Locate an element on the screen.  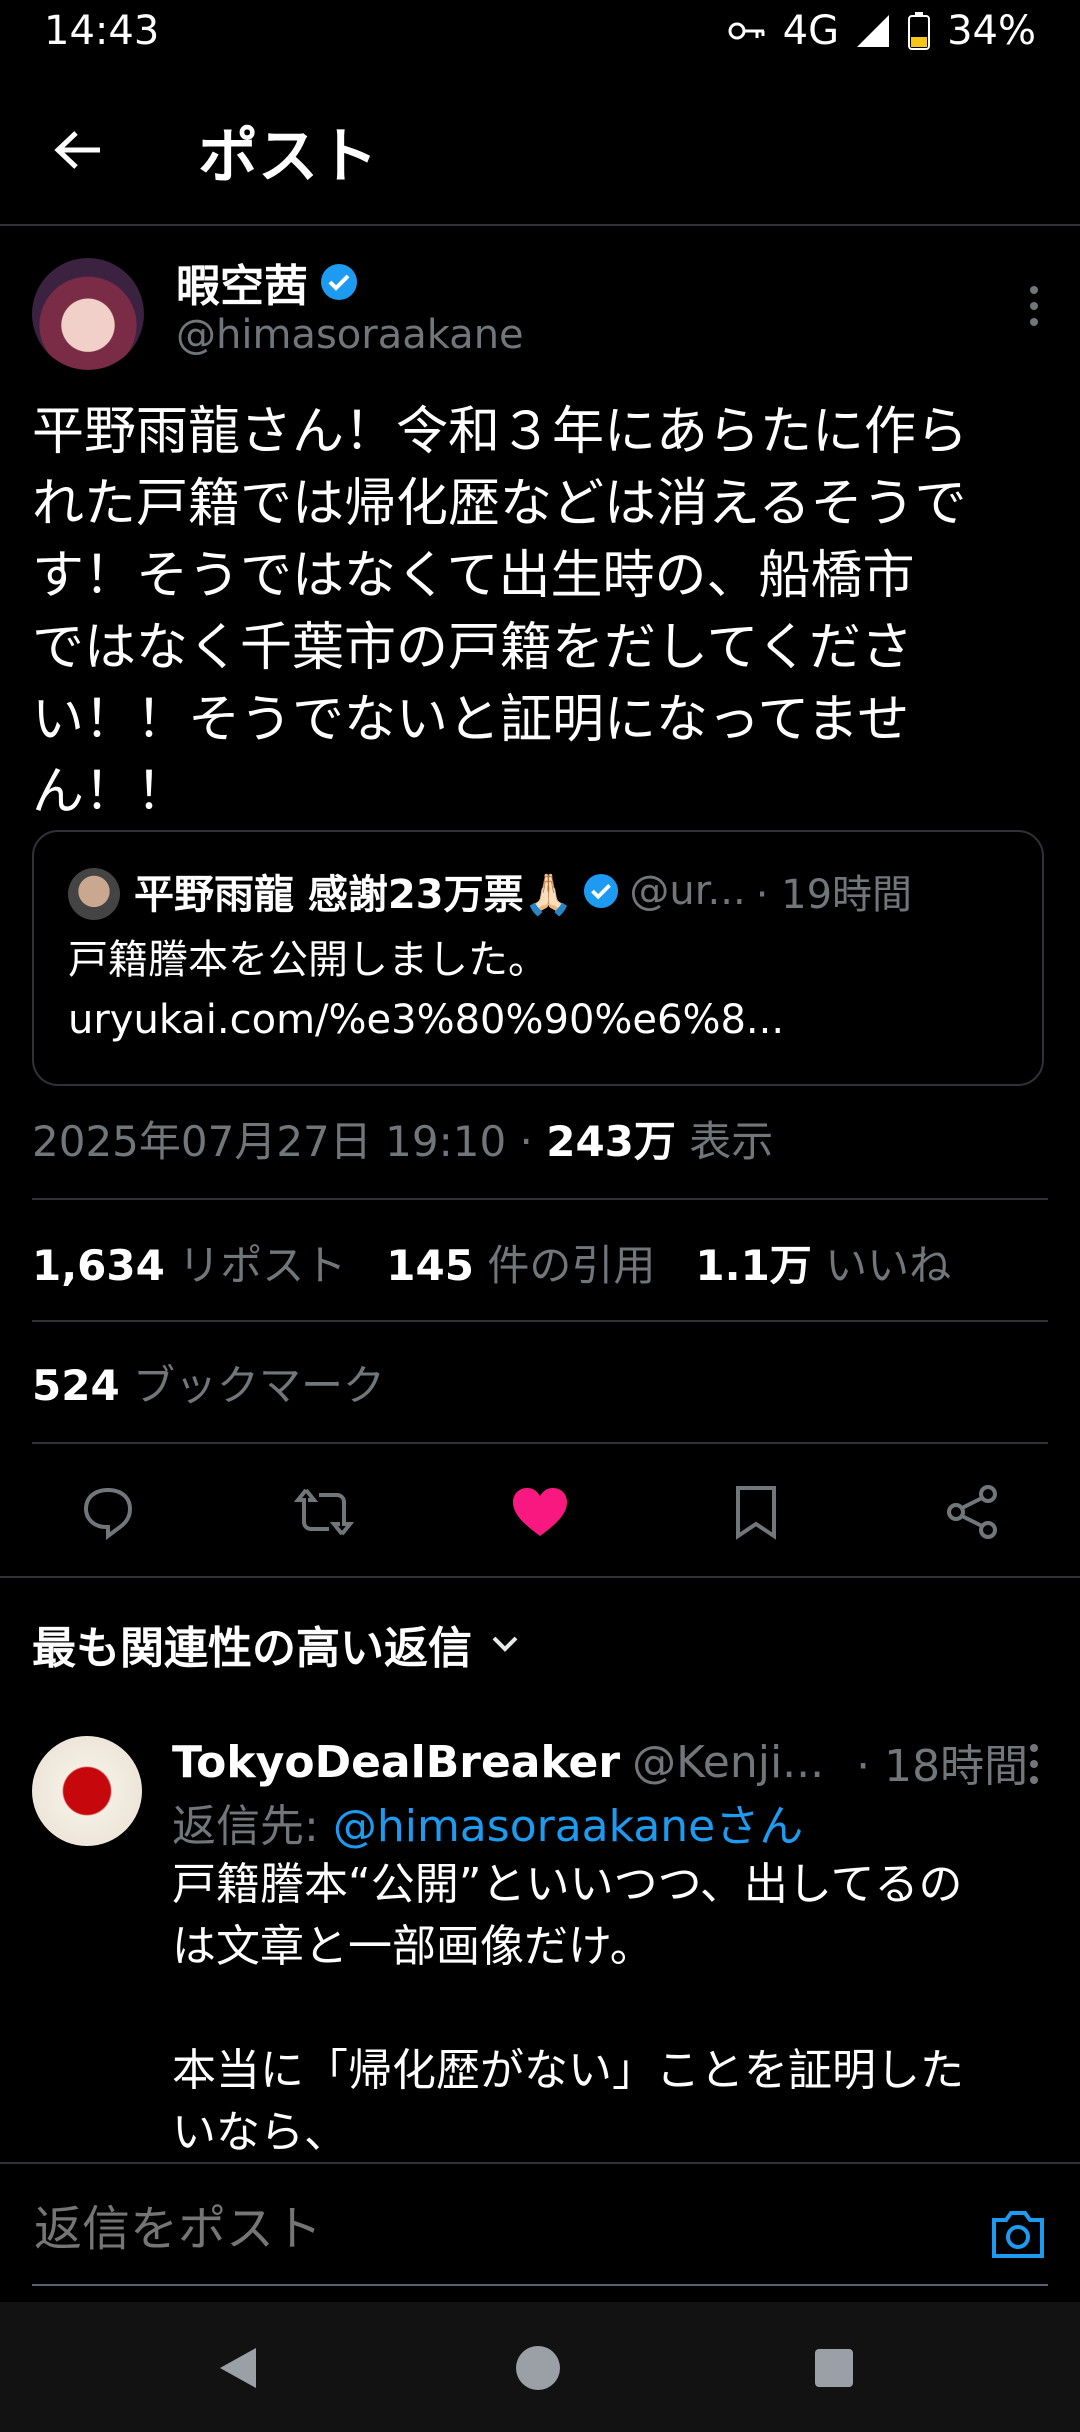
post-meta: 2025年07月27日 19:10 · 243万 表示 is located at coordinates (402, 1138).